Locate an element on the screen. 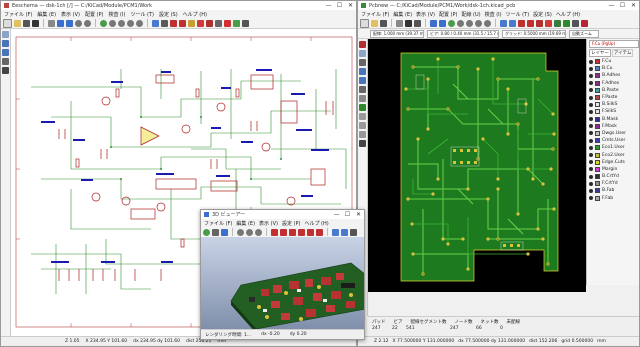 The height and width of the screenshot is (347, 640). menu-edit: 編集 (E) is located at coordinates (402, 14).